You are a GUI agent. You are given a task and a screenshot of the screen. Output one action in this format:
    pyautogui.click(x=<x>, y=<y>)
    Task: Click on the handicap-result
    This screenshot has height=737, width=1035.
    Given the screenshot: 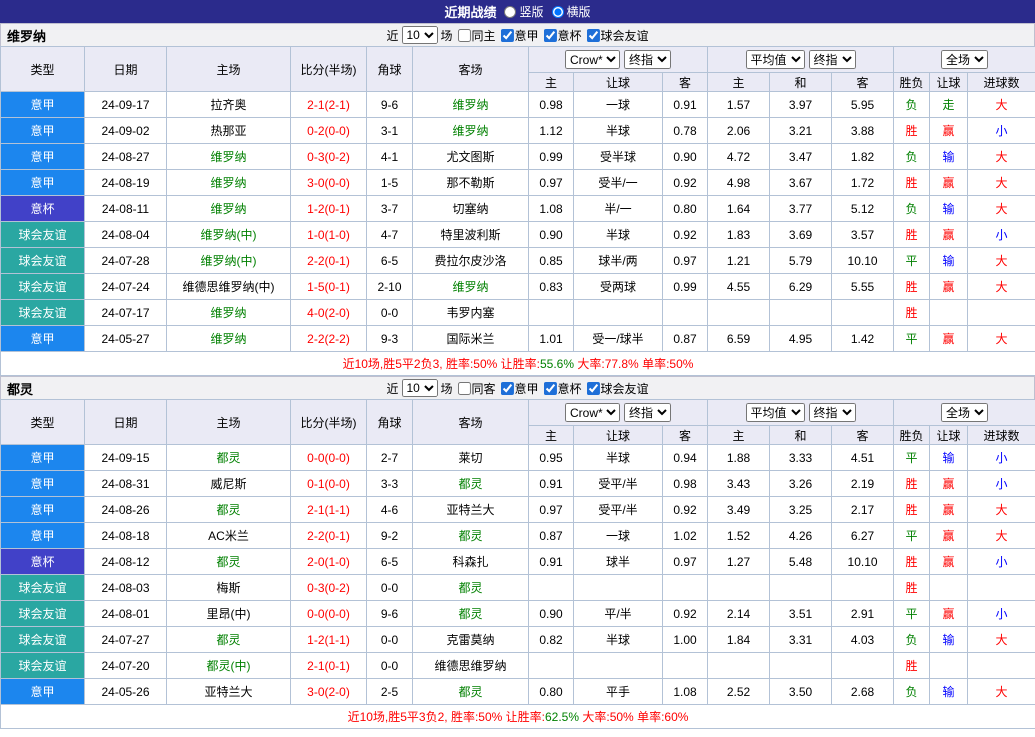 What is the action you would take?
    pyautogui.click(x=949, y=312)
    